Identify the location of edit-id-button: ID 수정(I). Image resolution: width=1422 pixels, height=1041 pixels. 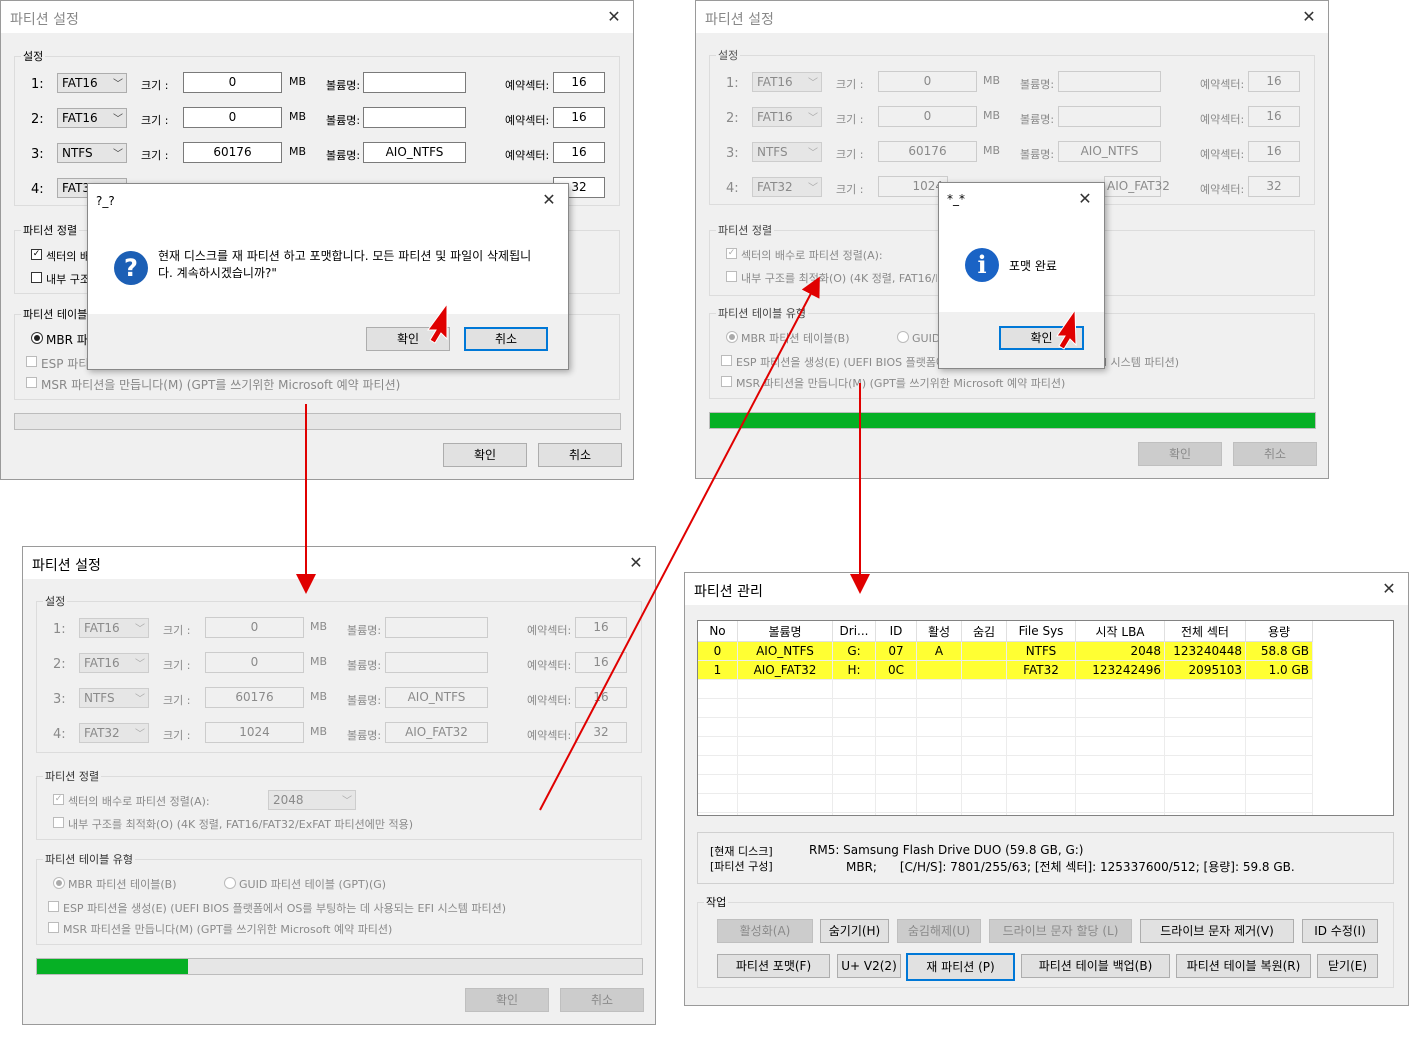
(1340, 931).